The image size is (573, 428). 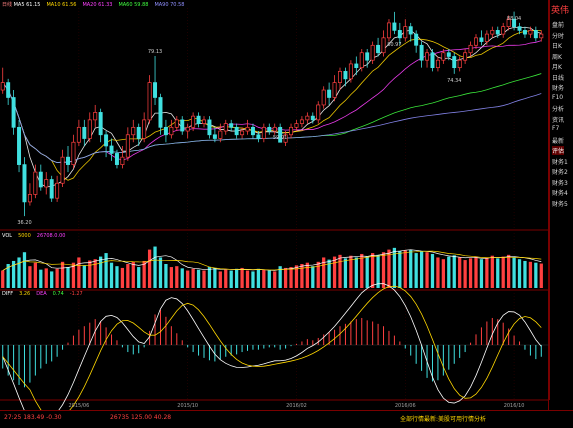 What do you see at coordinates (558, 87) in the screenshot?
I see `sidebar-item: 财务` at bounding box center [558, 87].